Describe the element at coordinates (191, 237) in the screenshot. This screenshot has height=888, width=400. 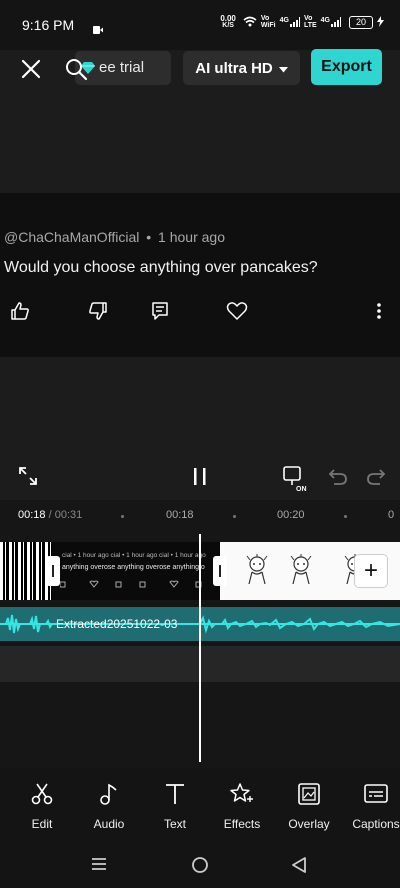
I see `comment-time: 1 hour ago` at that location.